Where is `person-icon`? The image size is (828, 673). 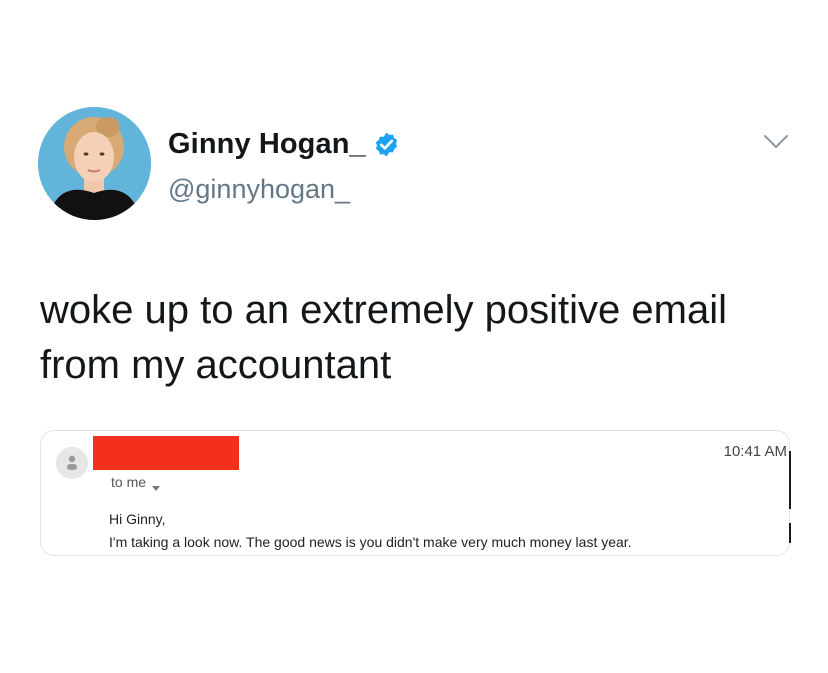 person-icon is located at coordinates (72, 463).